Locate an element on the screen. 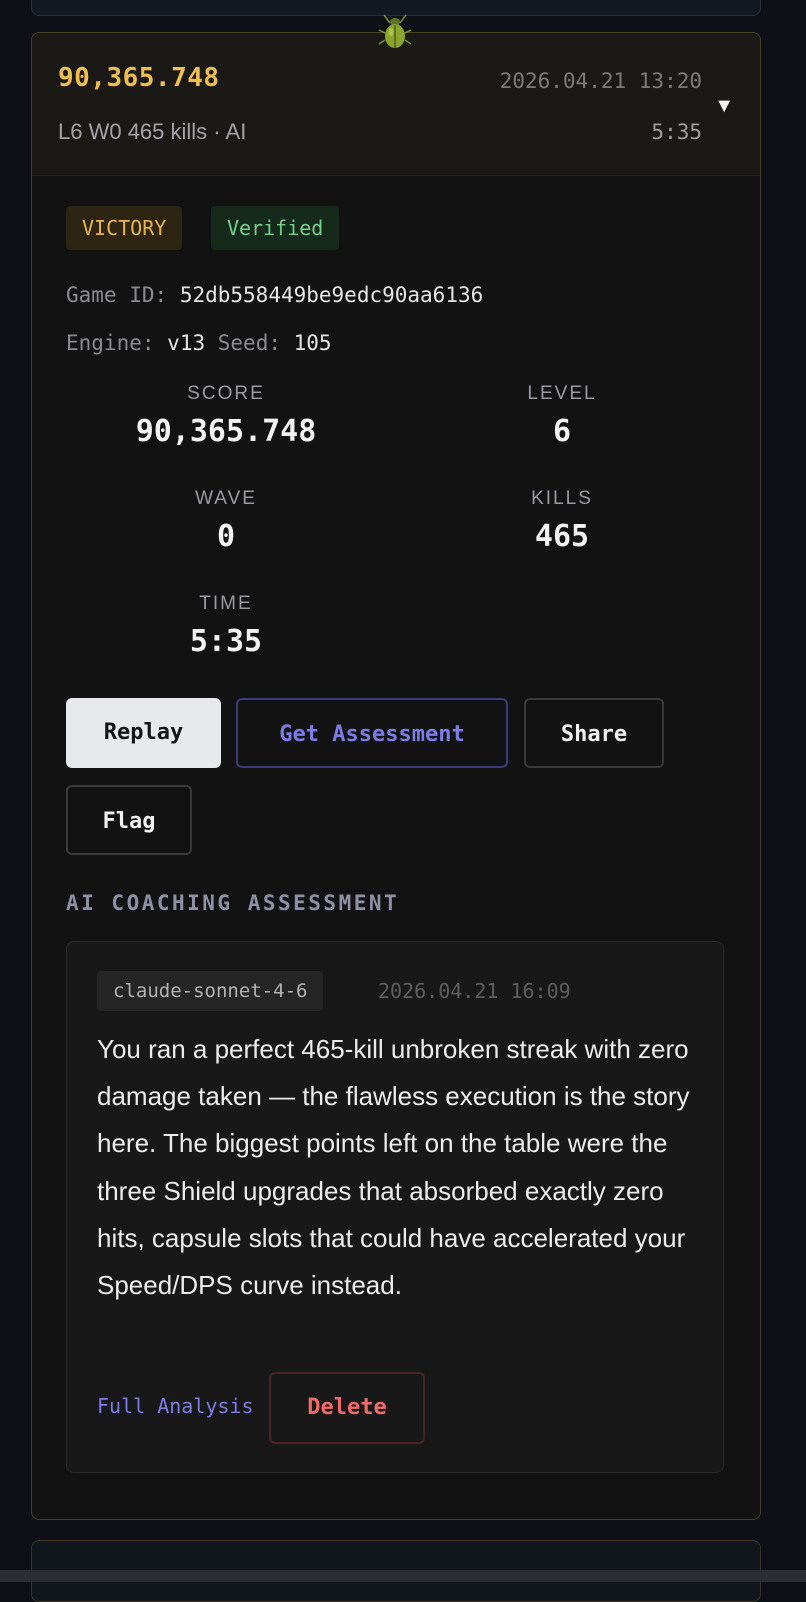 The width and height of the screenshot is (806, 1602). stat-kills: KILLS 465 is located at coordinates (562, 521).